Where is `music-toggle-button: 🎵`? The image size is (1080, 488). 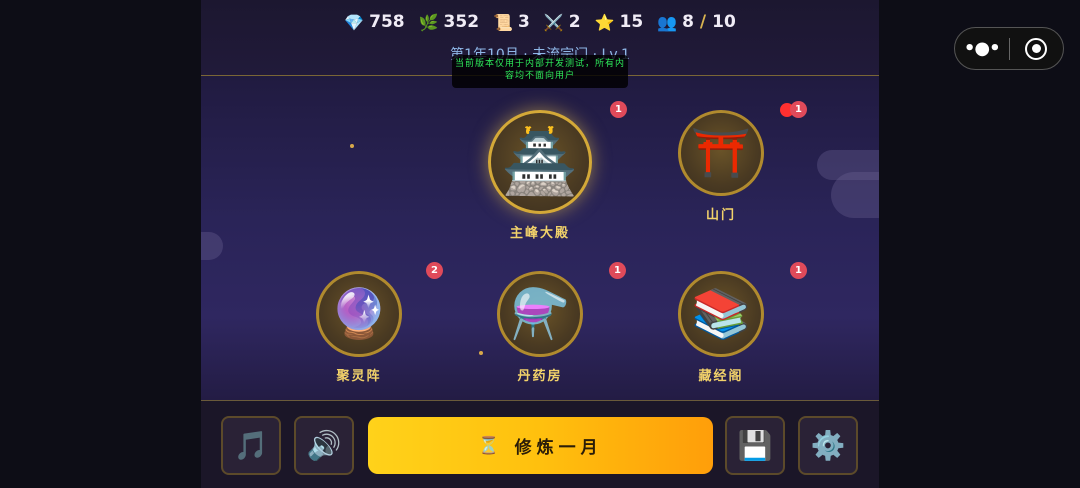
music-toggle-button: 🎵 is located at coordinates (251, 445).